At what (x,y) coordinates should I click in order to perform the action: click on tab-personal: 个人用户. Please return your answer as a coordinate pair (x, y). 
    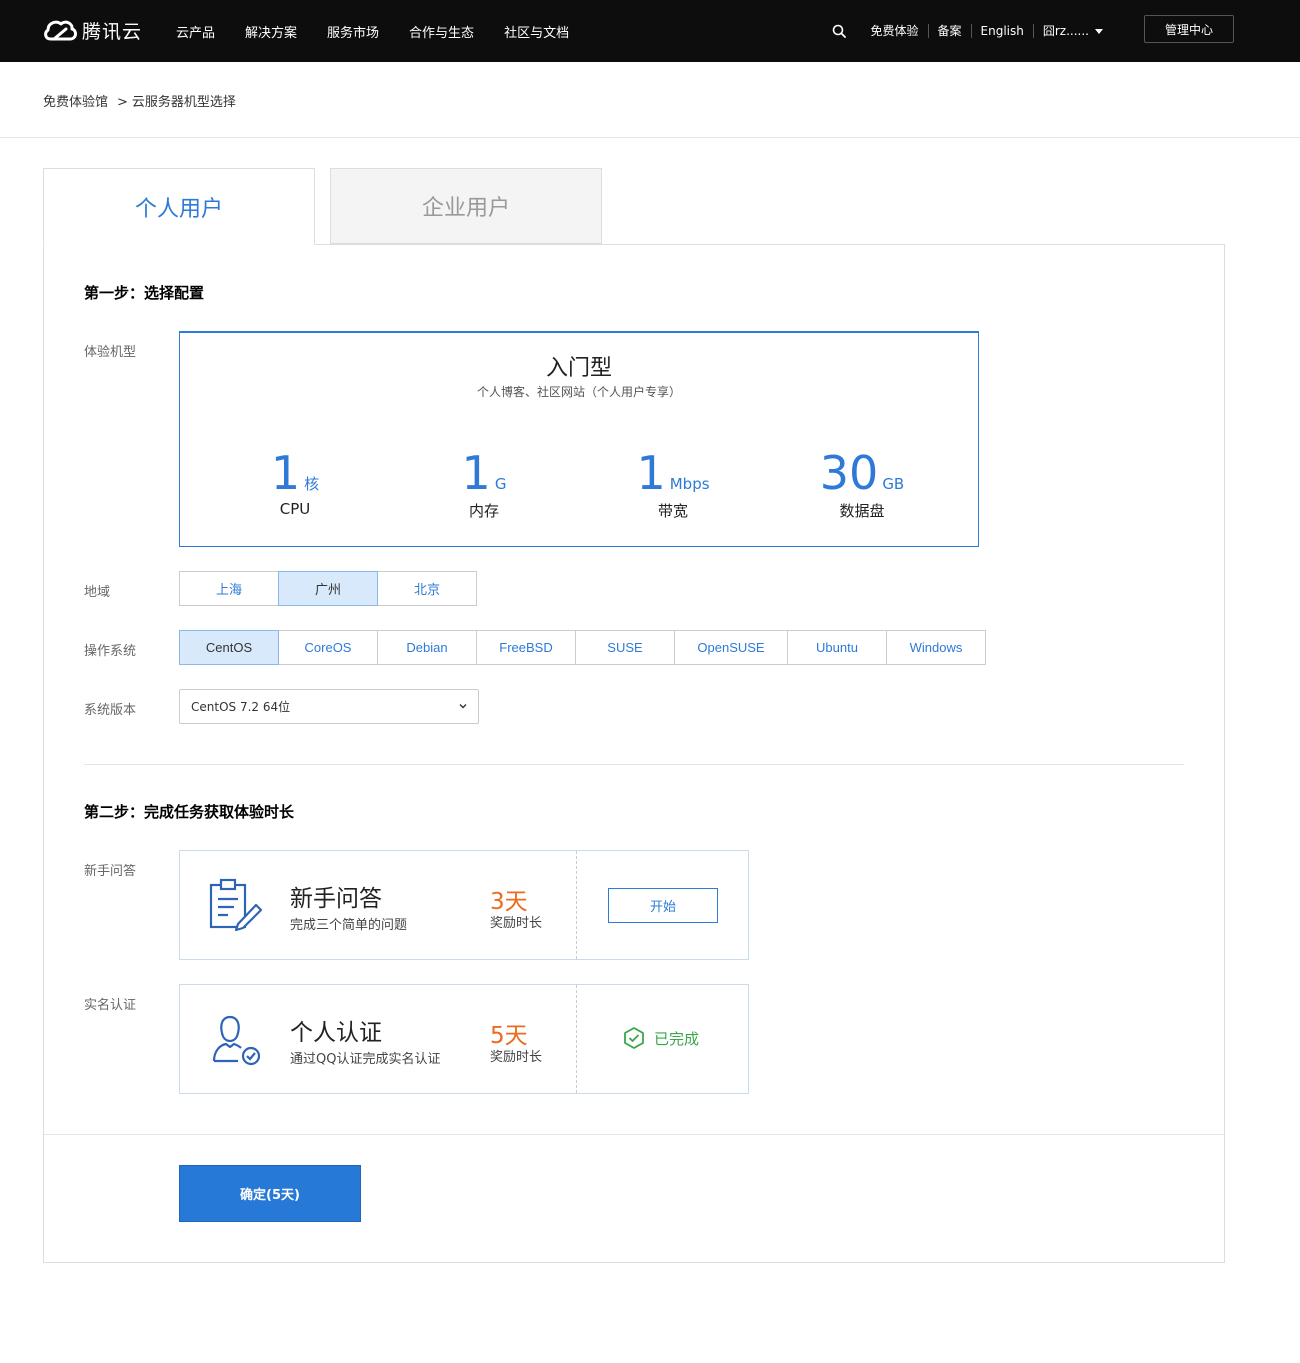
    Looking at the image, I should click on (179, 206).